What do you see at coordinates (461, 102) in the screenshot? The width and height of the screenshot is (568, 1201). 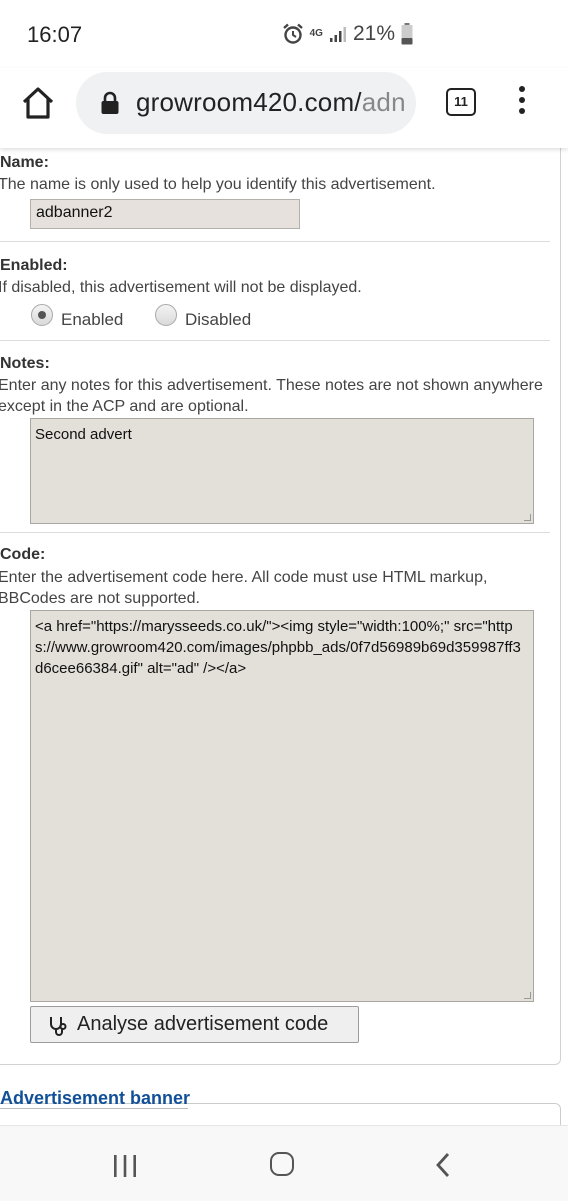 I see `tabs-icon: 11` at bounding box center [461, 102].